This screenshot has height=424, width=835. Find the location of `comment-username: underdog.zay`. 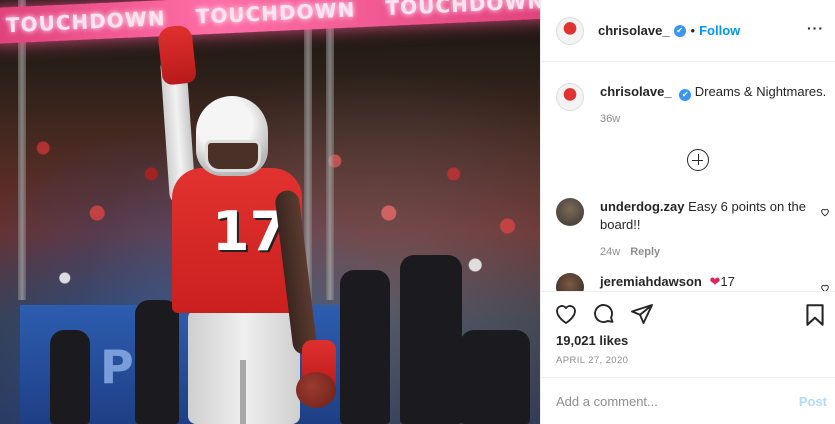

comment-username: underdog.zay is located at coordinates (642, 206).